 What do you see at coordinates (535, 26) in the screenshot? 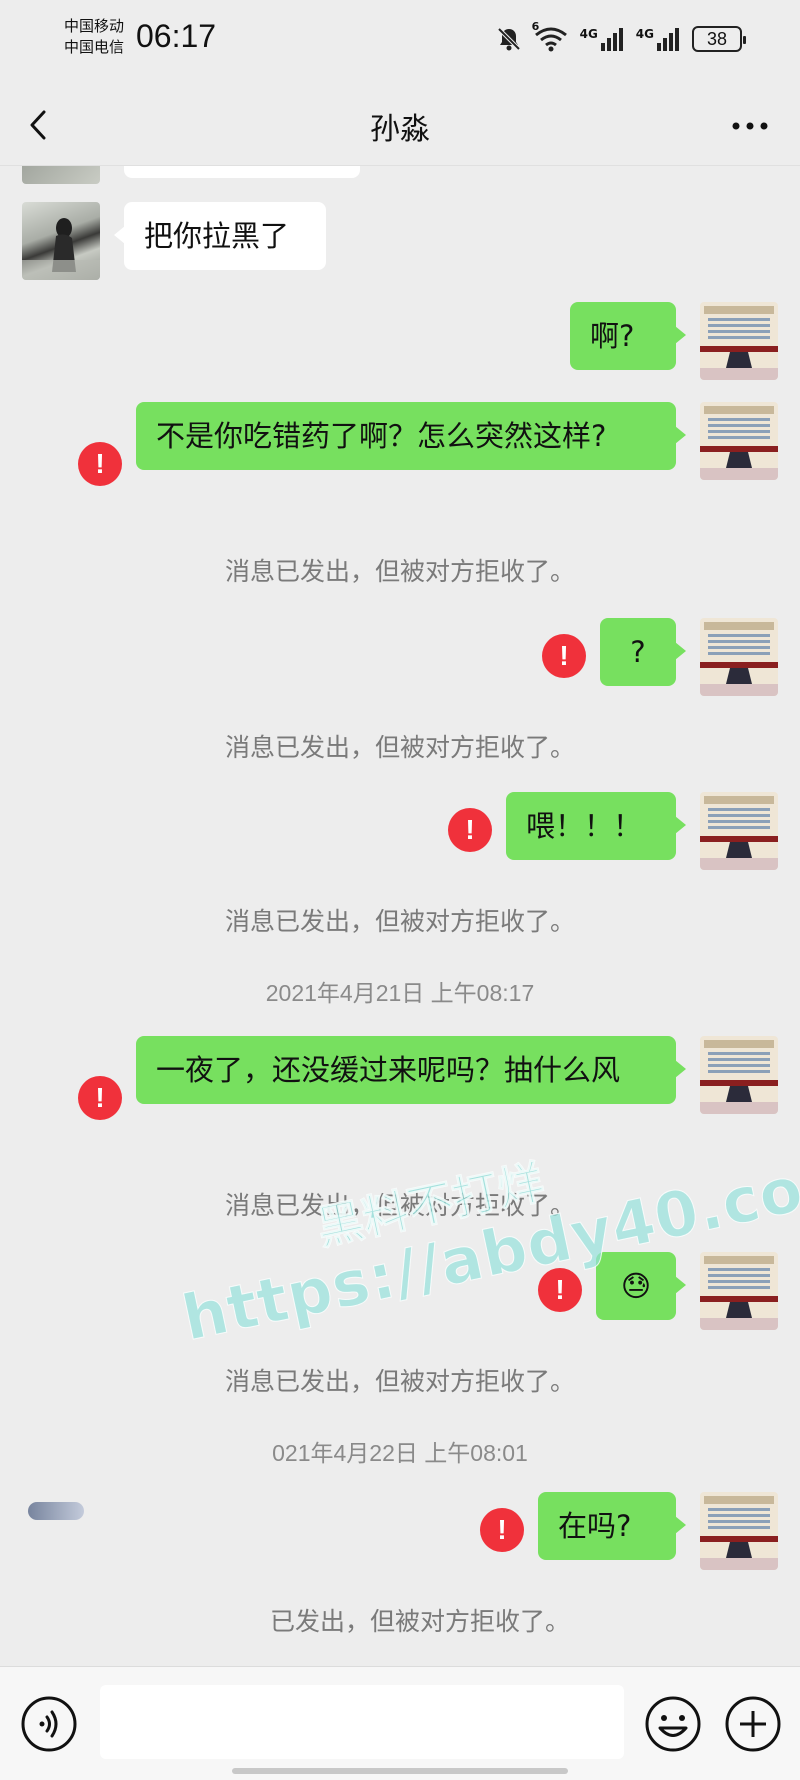
I see `wifi-label: 6` at bounding box center [535, 26].